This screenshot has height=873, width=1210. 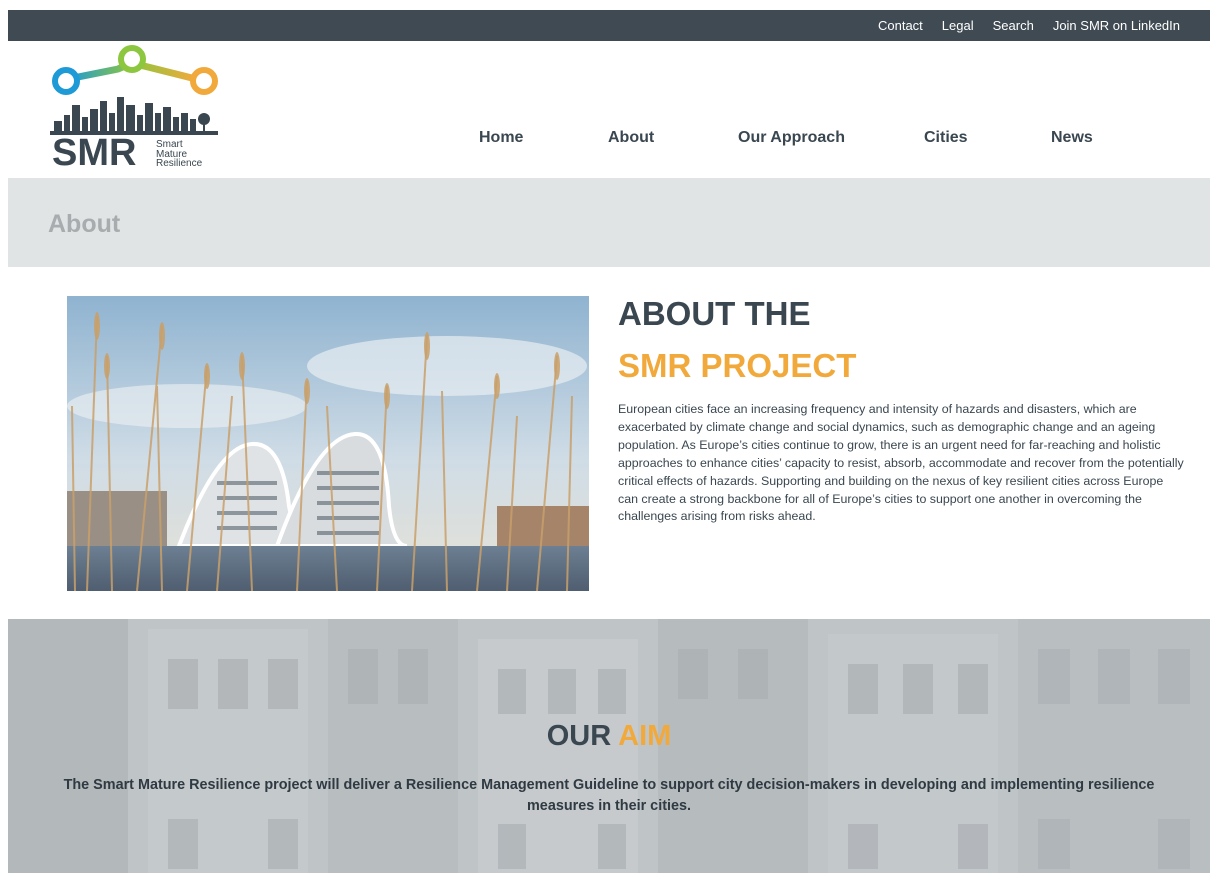 I want to click on nav-item-home: Home, so click(x=501, y=138).